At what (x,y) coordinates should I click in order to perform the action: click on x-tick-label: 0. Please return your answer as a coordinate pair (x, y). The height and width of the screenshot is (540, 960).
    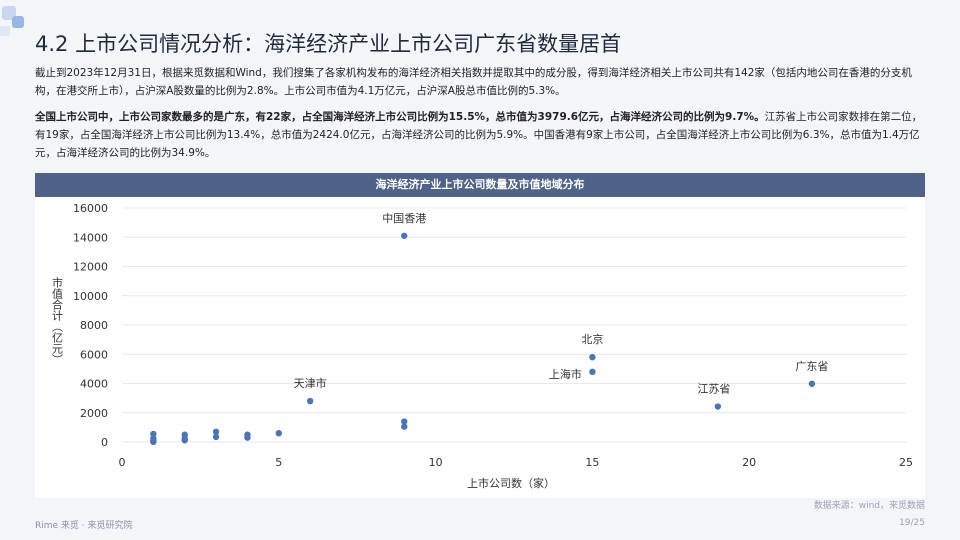
    Looking at the image, I should click on (122, 462).